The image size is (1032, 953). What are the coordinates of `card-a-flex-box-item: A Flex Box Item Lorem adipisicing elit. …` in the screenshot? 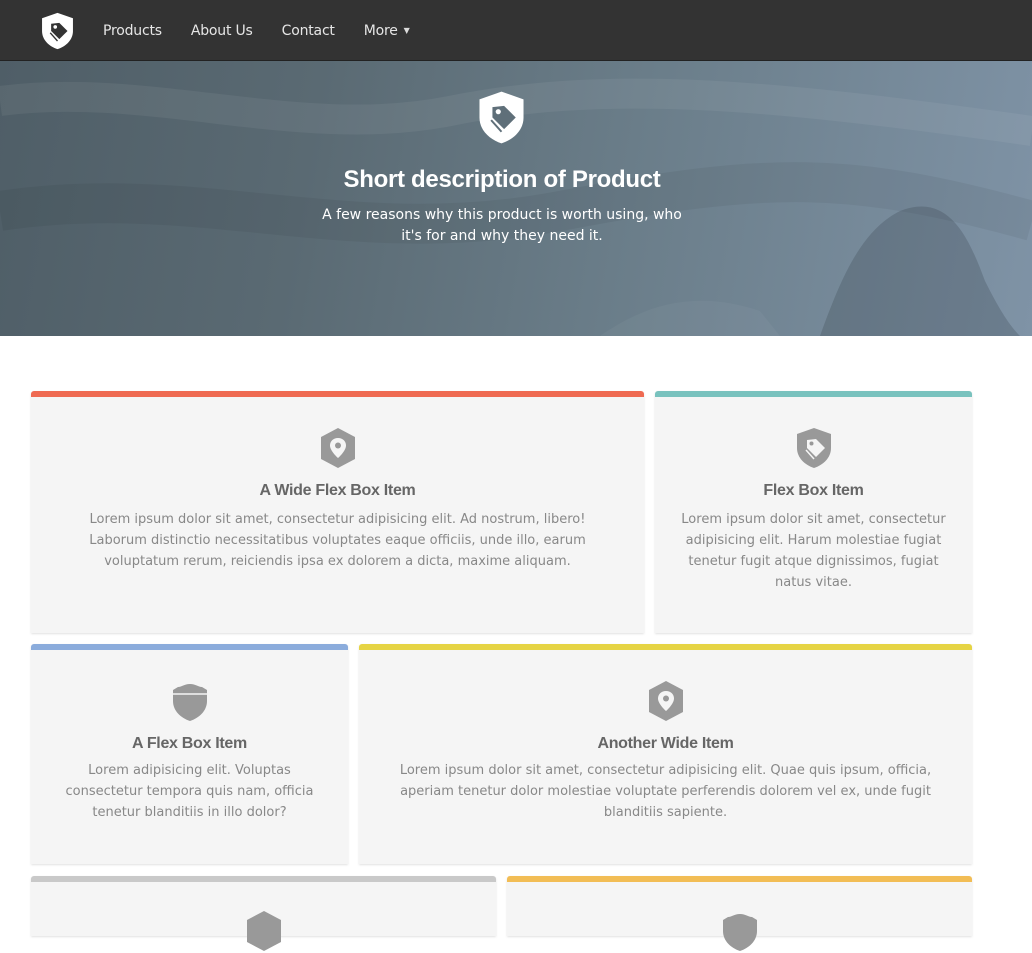 It's located at (189, 754).